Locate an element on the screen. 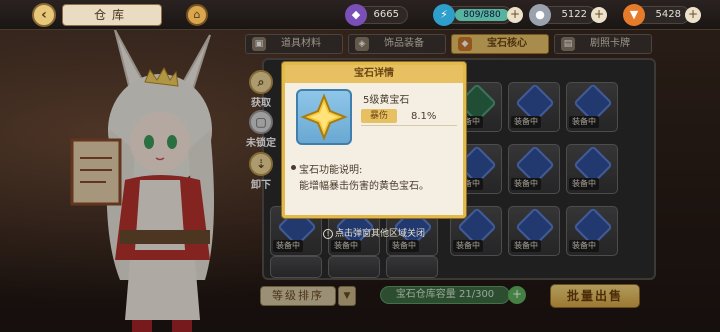 The image size is (720, 332). description-title: 宝石功能说明: is located at coordinates (331, 170).